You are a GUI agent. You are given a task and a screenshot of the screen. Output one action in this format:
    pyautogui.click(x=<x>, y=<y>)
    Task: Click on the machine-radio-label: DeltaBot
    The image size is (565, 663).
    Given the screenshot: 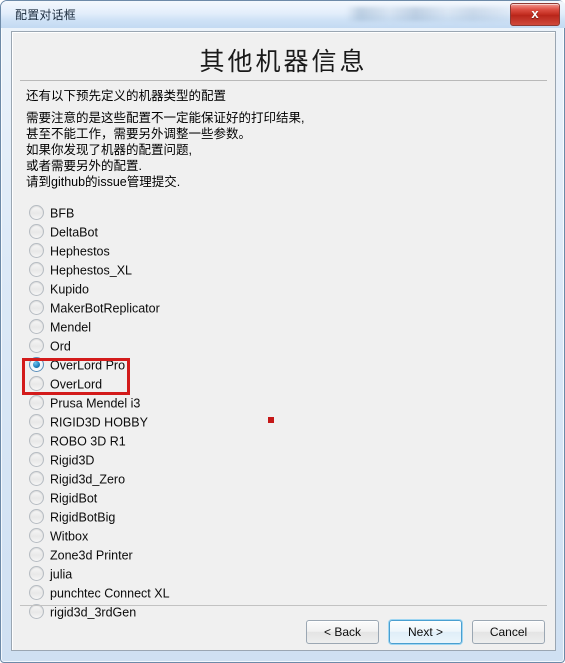 What is the action you would take?
    pyautogui.click(x=74, y=232)
    